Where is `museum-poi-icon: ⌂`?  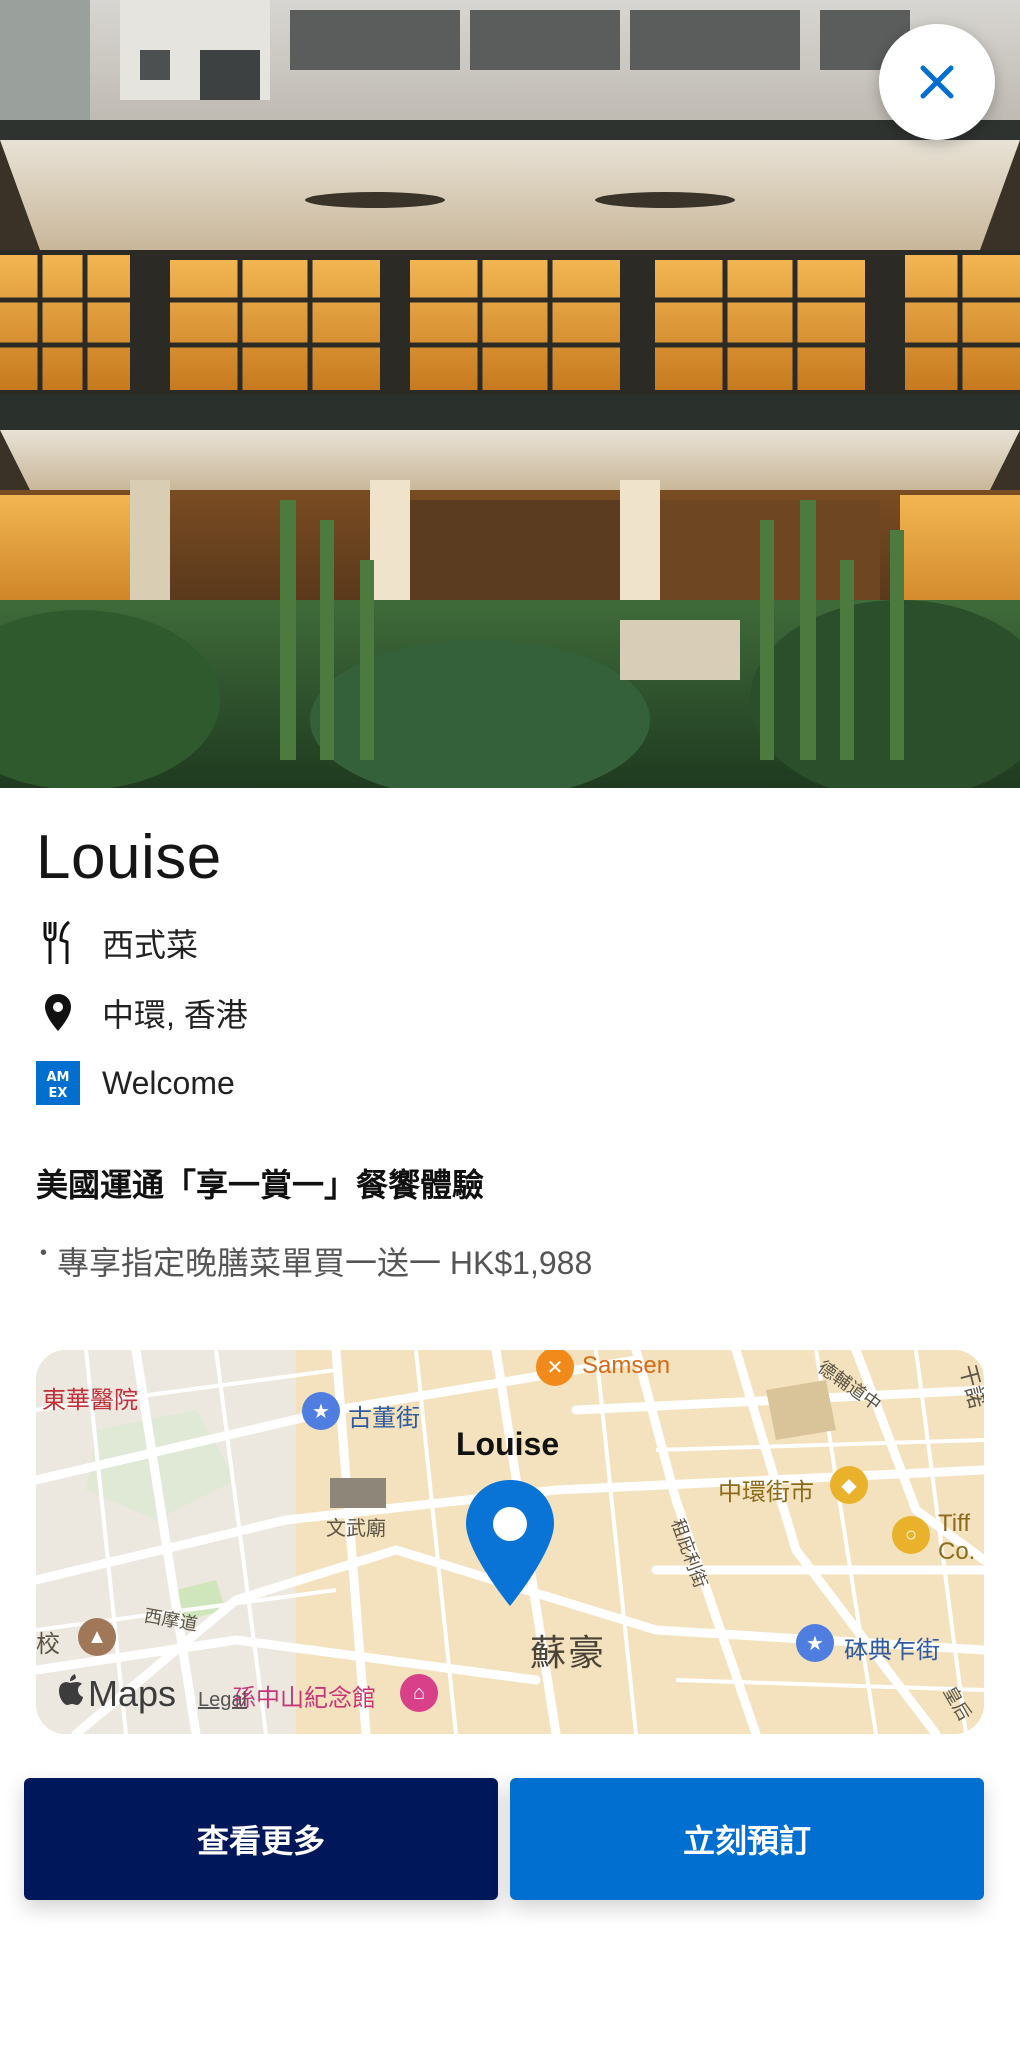
museum-poi-icon: ⌂ is located at coordinates (419, 1693).